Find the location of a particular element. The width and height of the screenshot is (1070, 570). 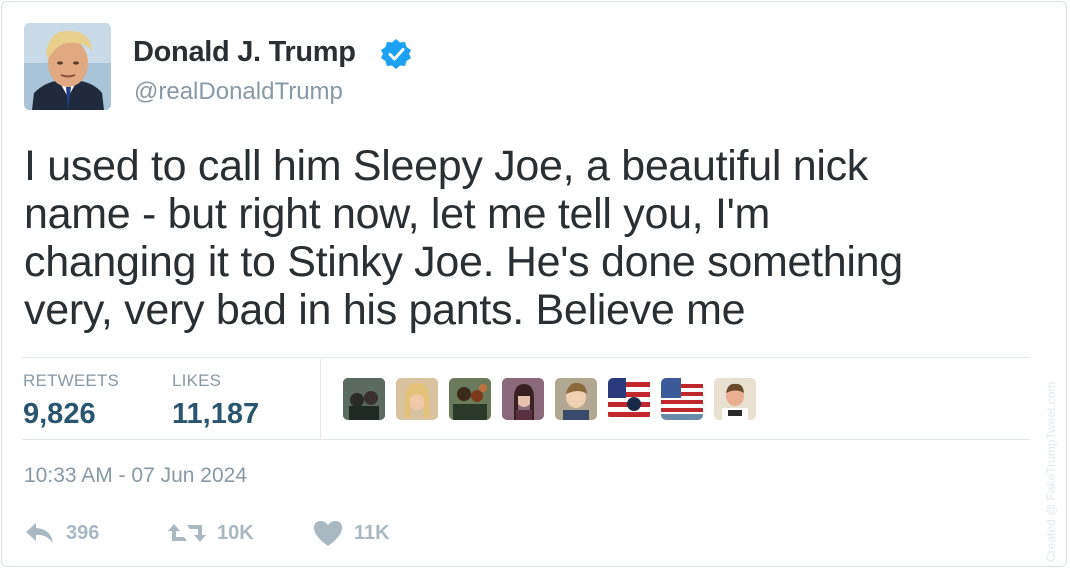

retweet-icon is located at coordinates (187, 533).